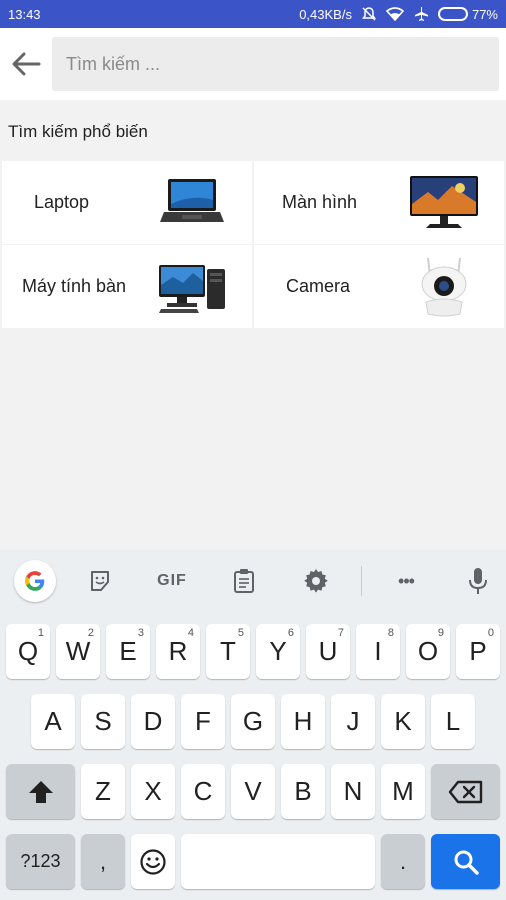 Image resolution: width=506 pixels, height=900 pixels. Describe the element at coordinates (53, 721) in the screenshot. I see `key-a: A` at that location.